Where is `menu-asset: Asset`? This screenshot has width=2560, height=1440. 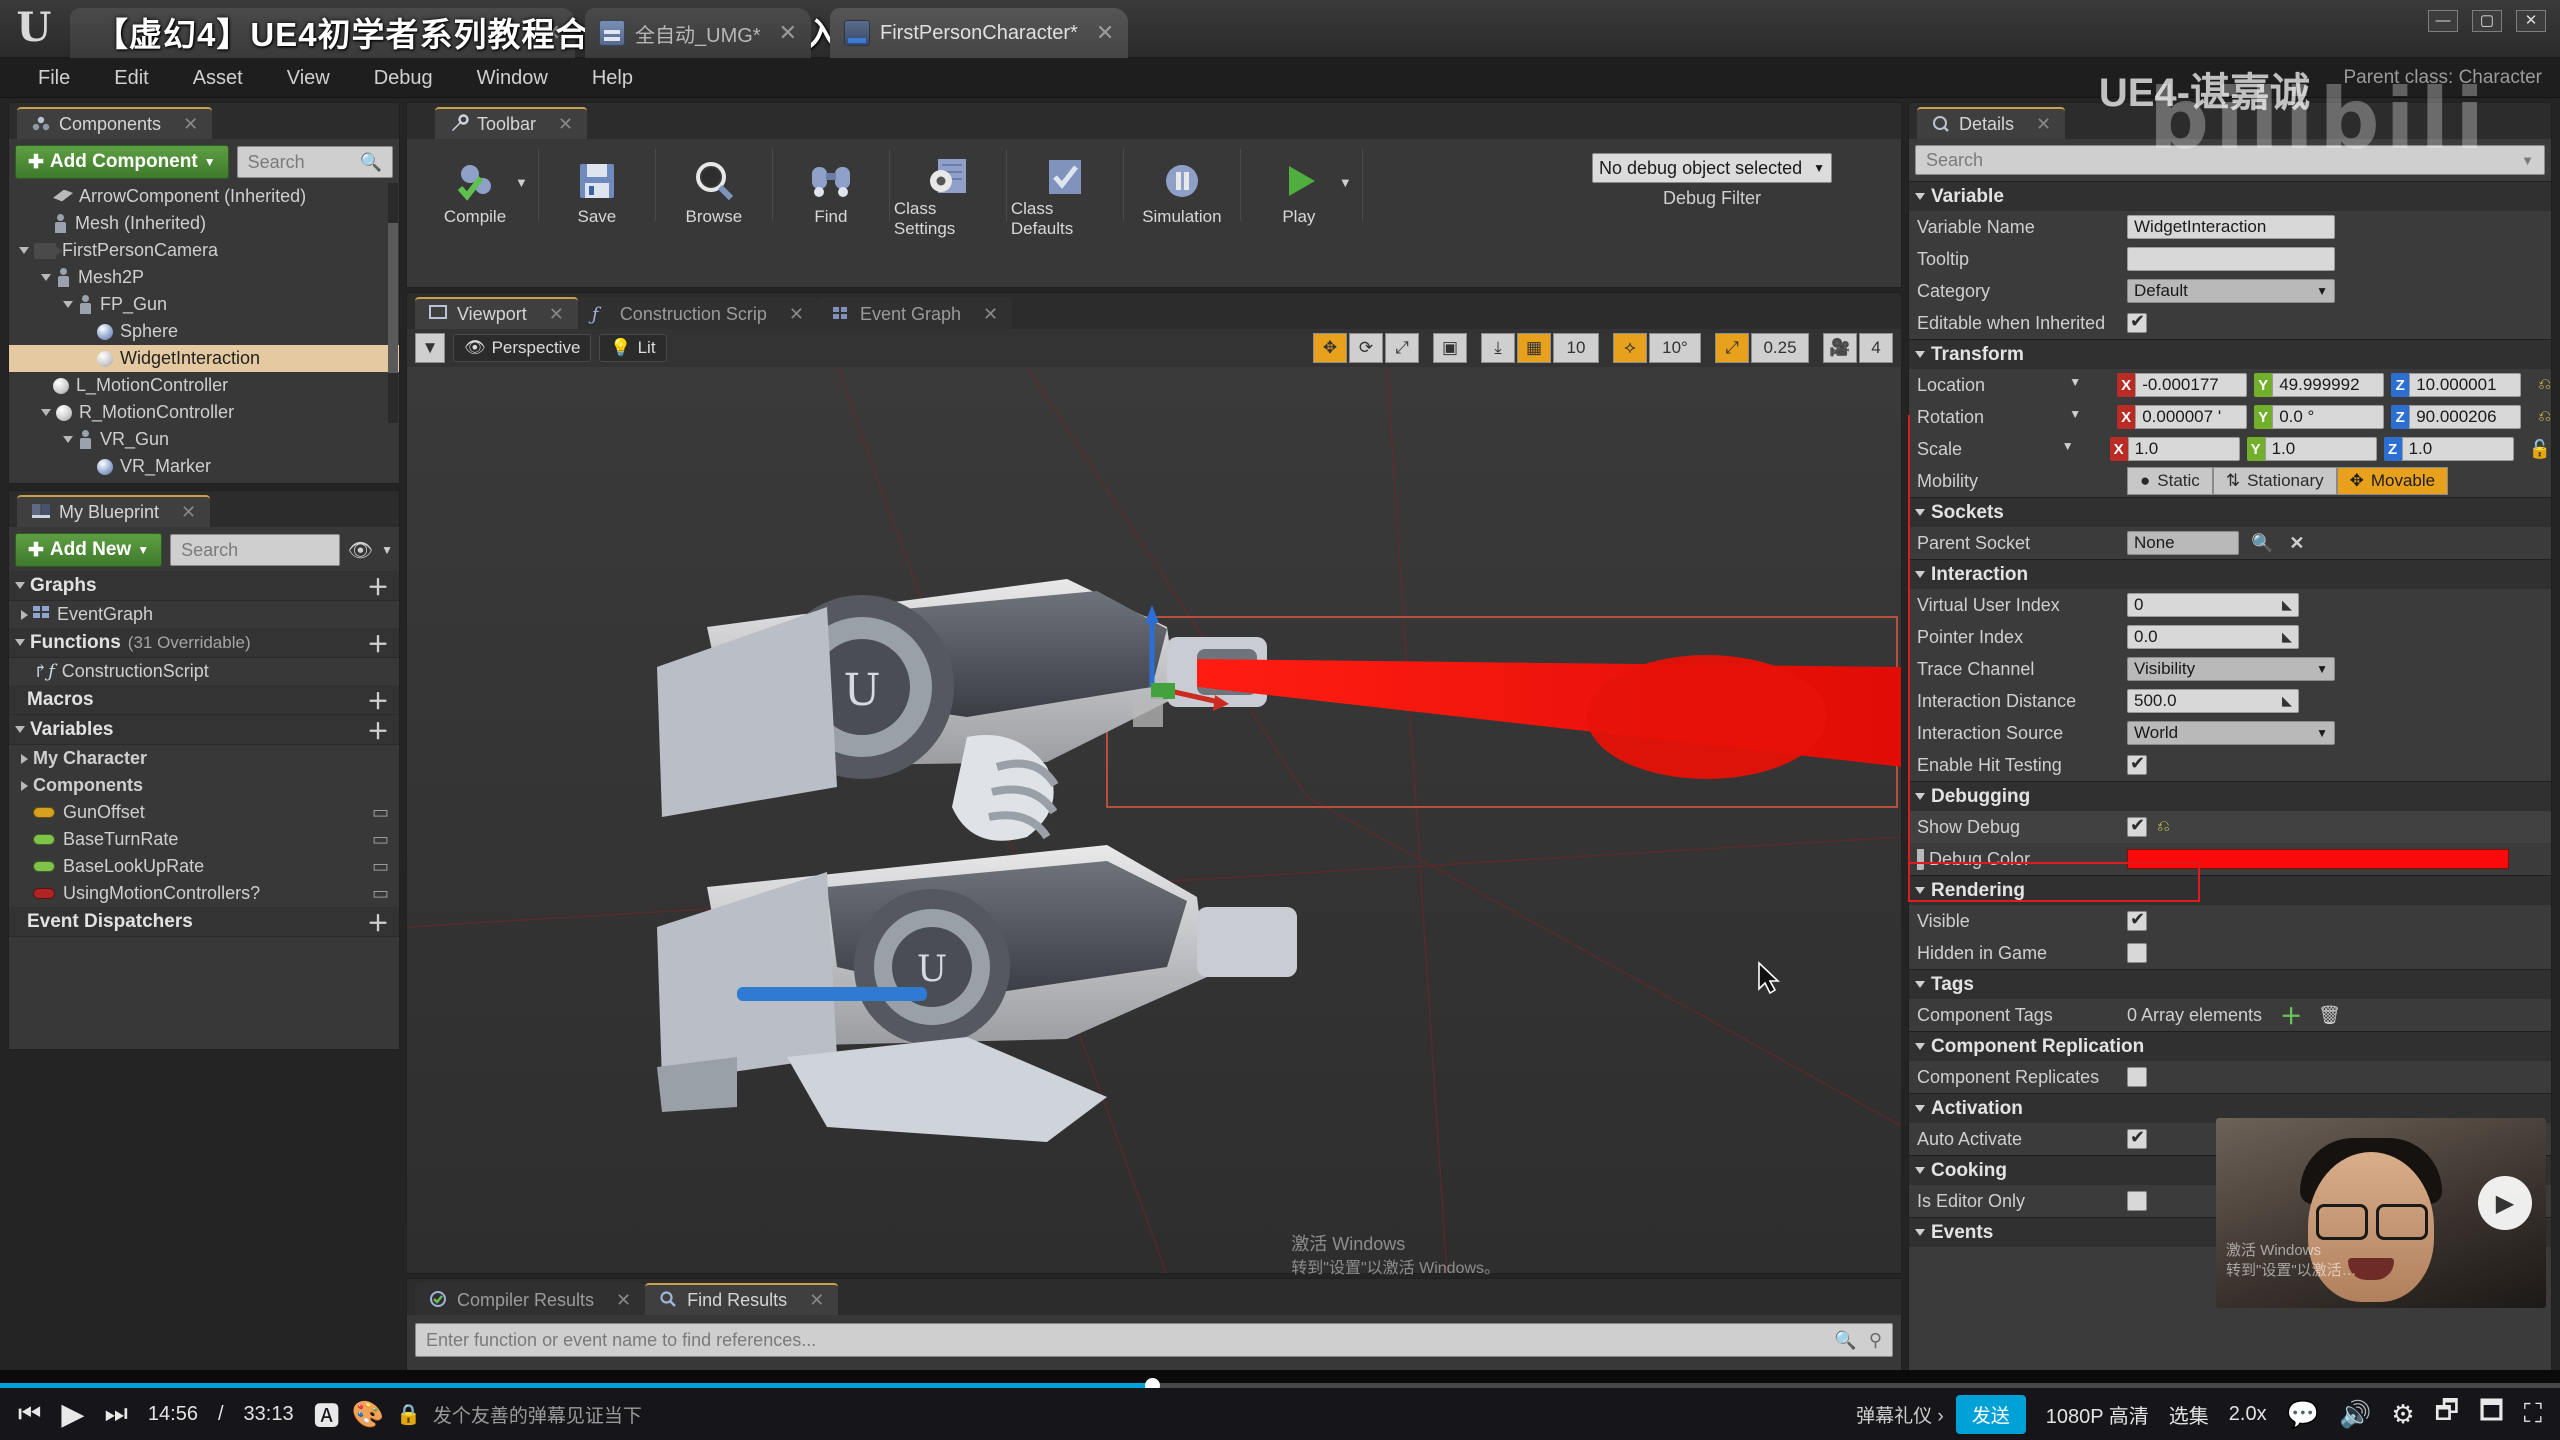 menu-asset: Asset is located at coordinates (218, 78).